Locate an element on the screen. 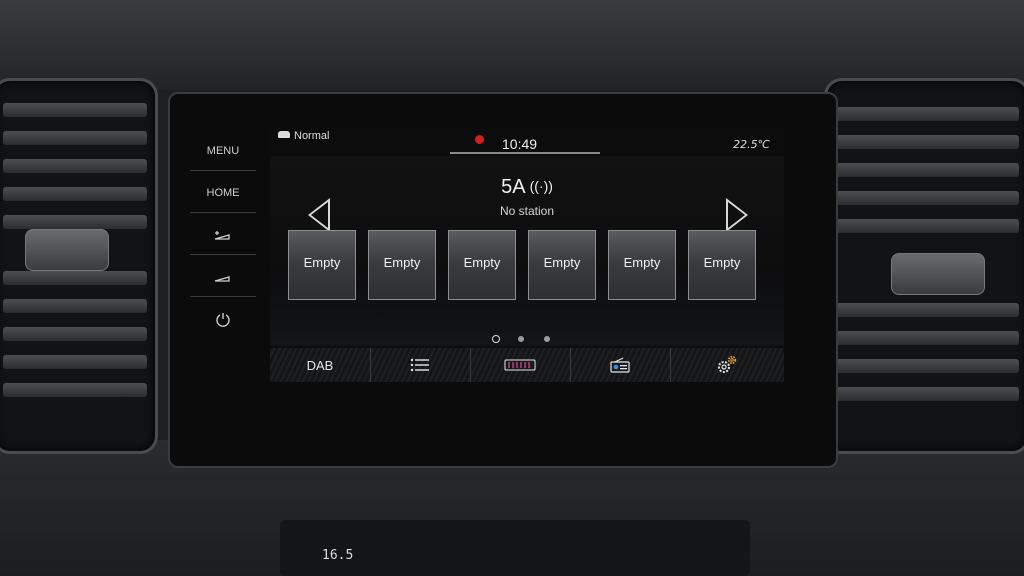 Image resolution: width=1024 pixels, height=576 pixels. channel-label: 5A is located at coordinates (513, 187).